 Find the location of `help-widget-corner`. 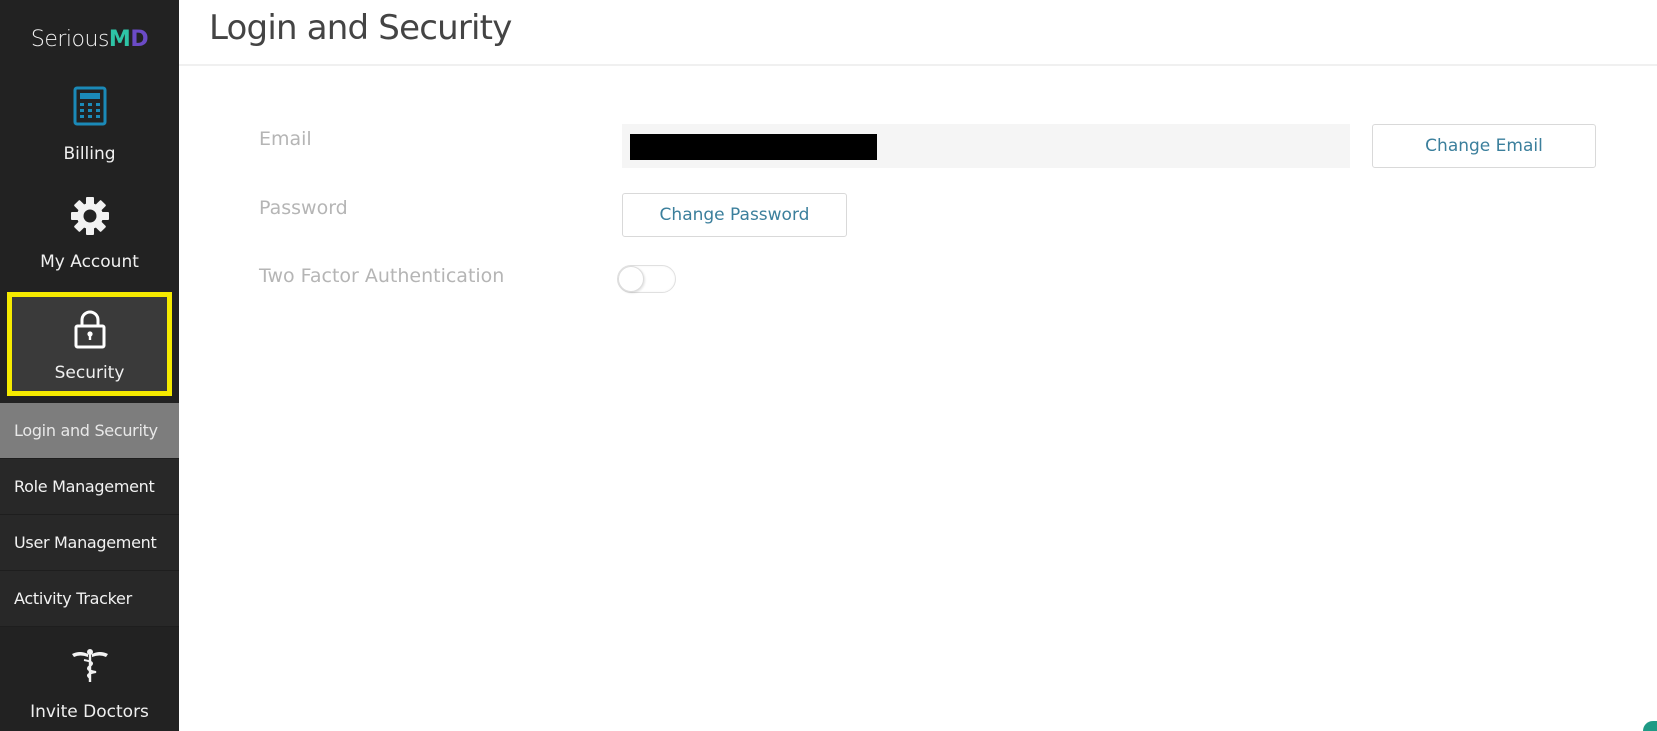

help-widget-corner is located at coordinates (1650, 726).